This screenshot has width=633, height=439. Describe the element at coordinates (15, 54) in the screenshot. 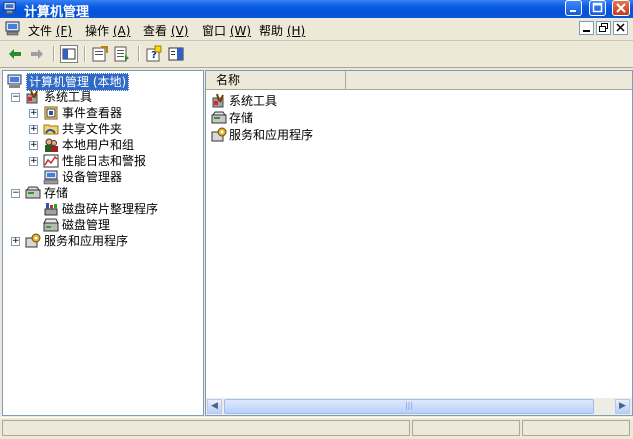

I see `back-icon` at that location.